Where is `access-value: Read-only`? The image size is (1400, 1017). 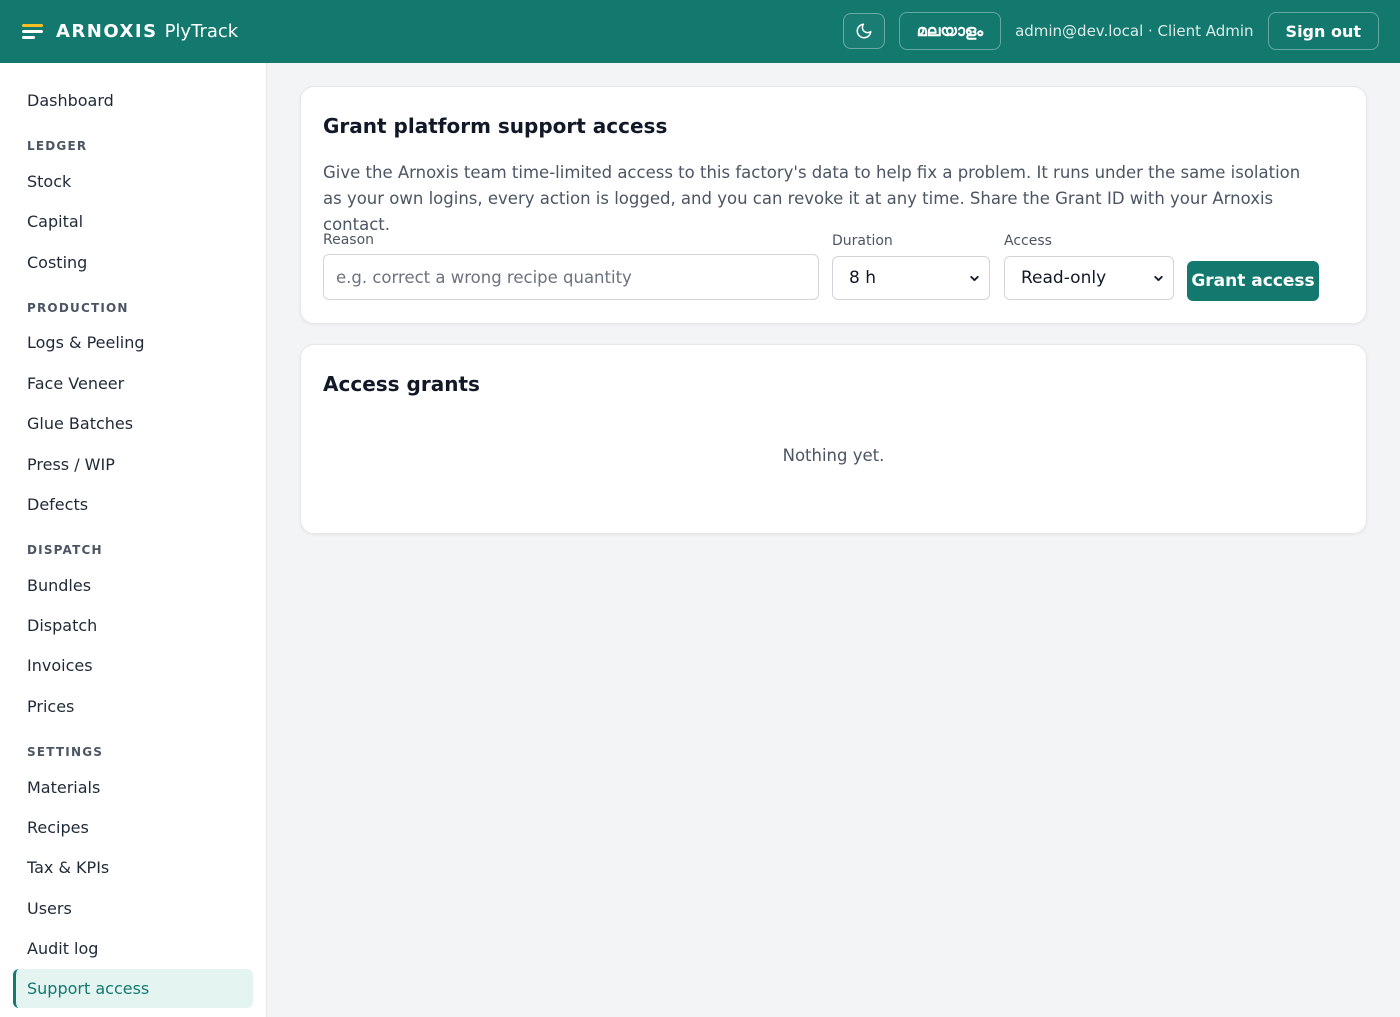
access-value: Read-only is located at coordinates (1064, 278).